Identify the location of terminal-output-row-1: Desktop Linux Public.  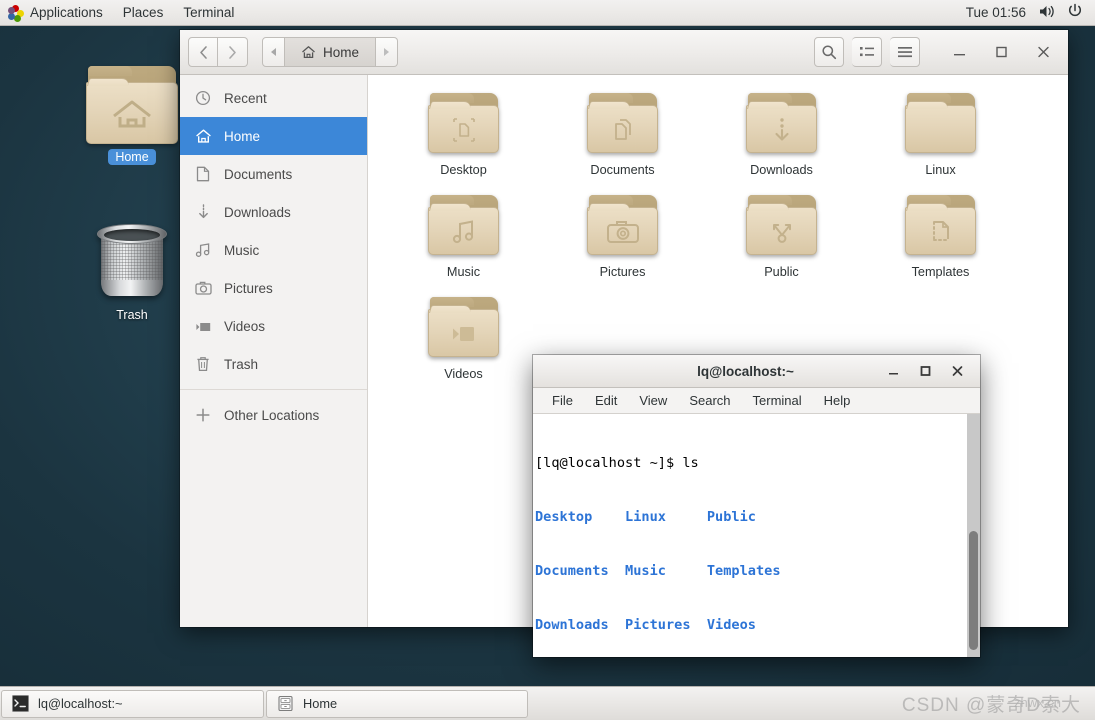
(645, 517).